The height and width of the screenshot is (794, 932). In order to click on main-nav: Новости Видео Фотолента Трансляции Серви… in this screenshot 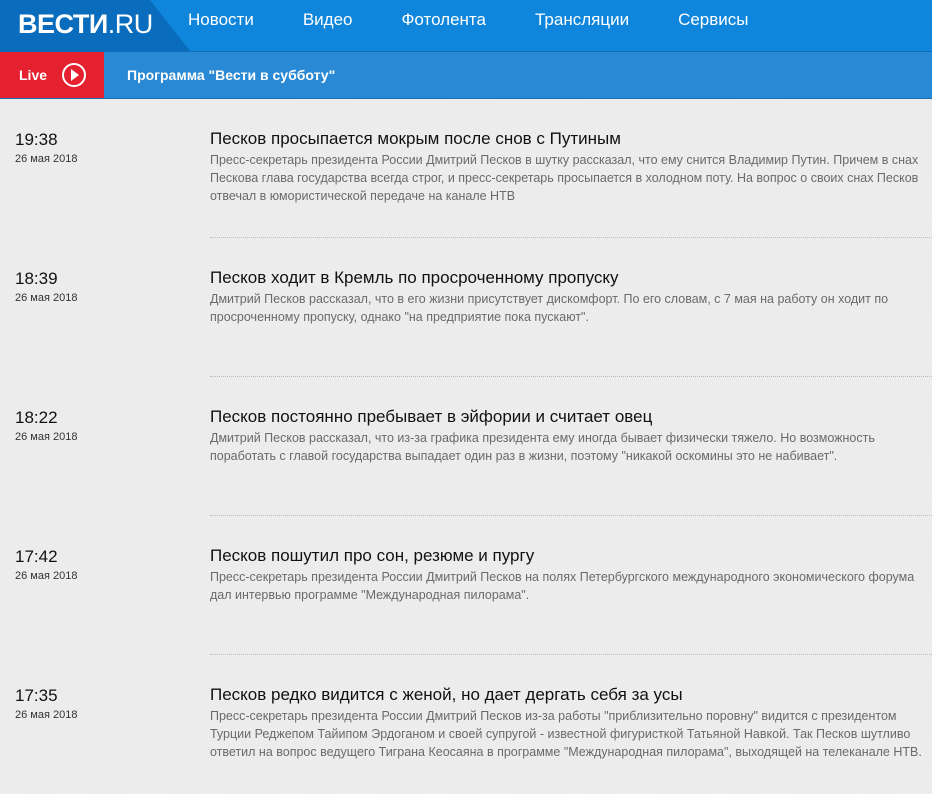, I will do `click(493, 25)`.